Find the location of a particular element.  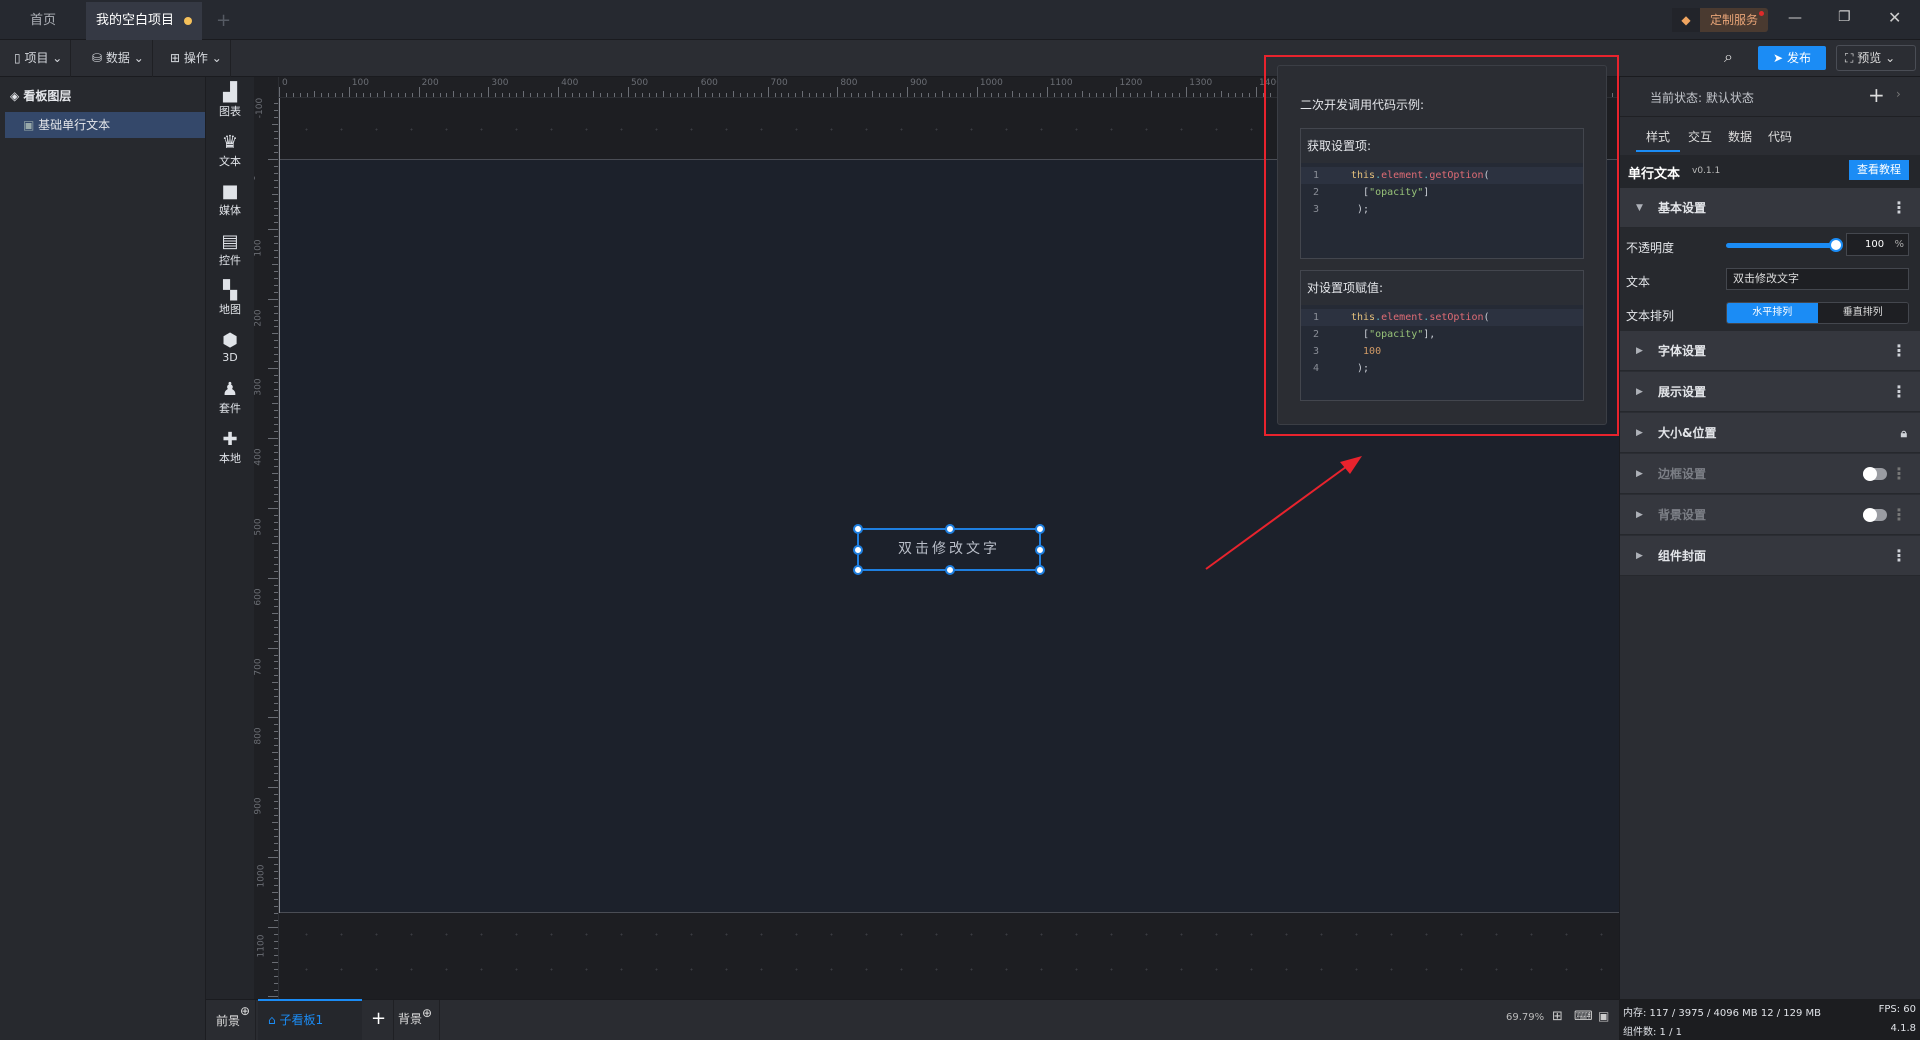

opacity-slider is located at coordinates (1784, 245).